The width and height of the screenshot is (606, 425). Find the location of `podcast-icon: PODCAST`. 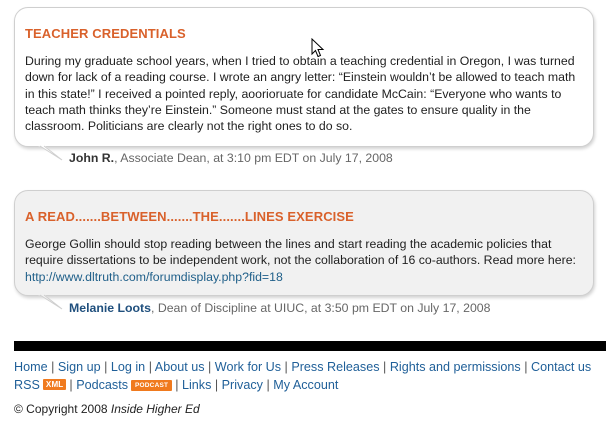

podcast-icon: PODCAST is located at coordinates (152, 385).